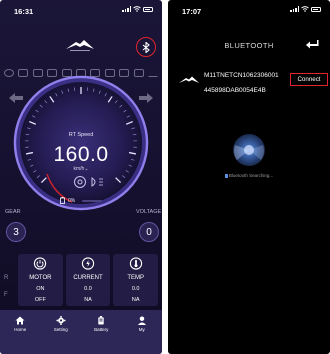 The height and width of the screenshot is (354, 330). Describe the element at coordinates (235, 90) in the screenshot. I see `device-mac: 445898DAB0054E4B` at that location.